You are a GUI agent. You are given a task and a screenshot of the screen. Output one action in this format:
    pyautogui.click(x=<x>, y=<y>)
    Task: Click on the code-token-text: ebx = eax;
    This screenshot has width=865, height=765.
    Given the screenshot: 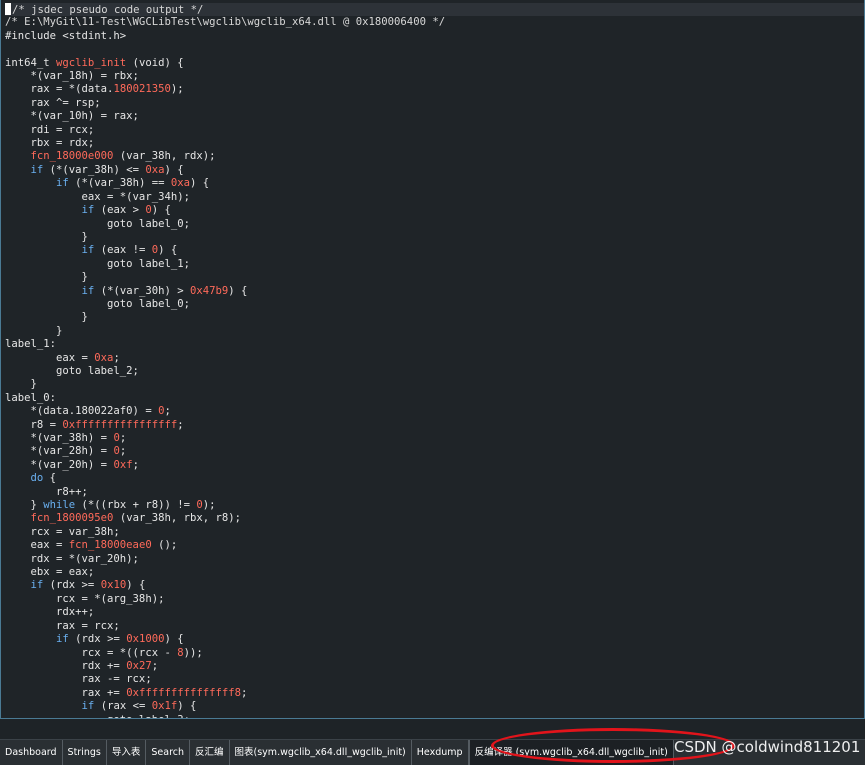 What is the action you would take?
    pyautogui.click(x=50, y=572)
    